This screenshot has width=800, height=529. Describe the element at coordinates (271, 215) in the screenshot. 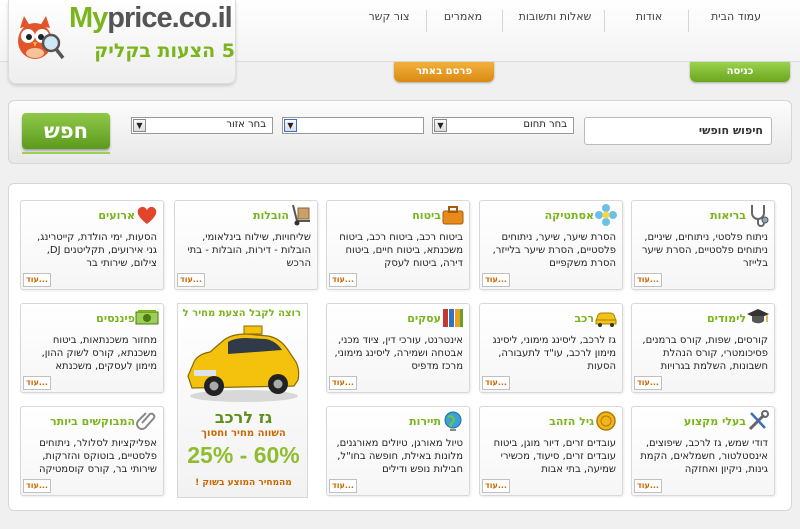

I see `category-title: הובלות` at that location.